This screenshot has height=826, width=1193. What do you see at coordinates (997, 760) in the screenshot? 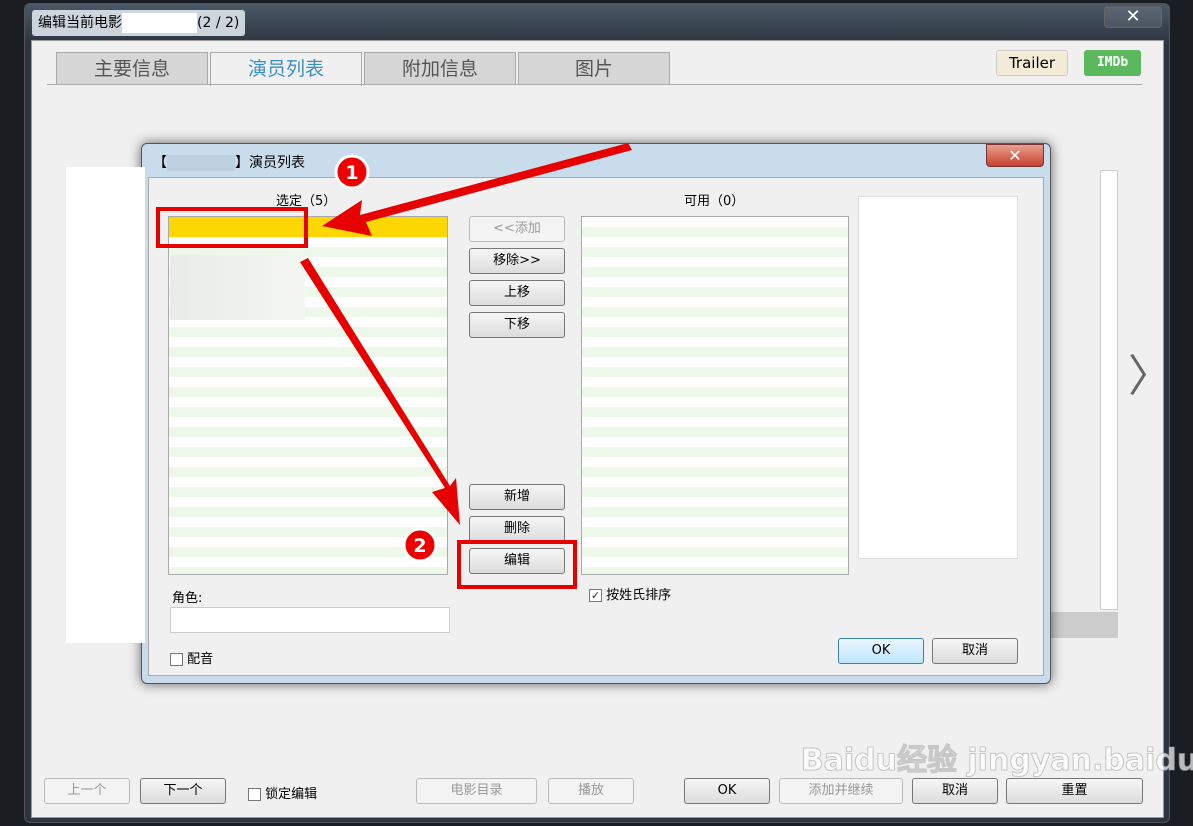
I see `watermark: Baidu经验 jingyan.baidu.com` at bounding box center [997, 760].